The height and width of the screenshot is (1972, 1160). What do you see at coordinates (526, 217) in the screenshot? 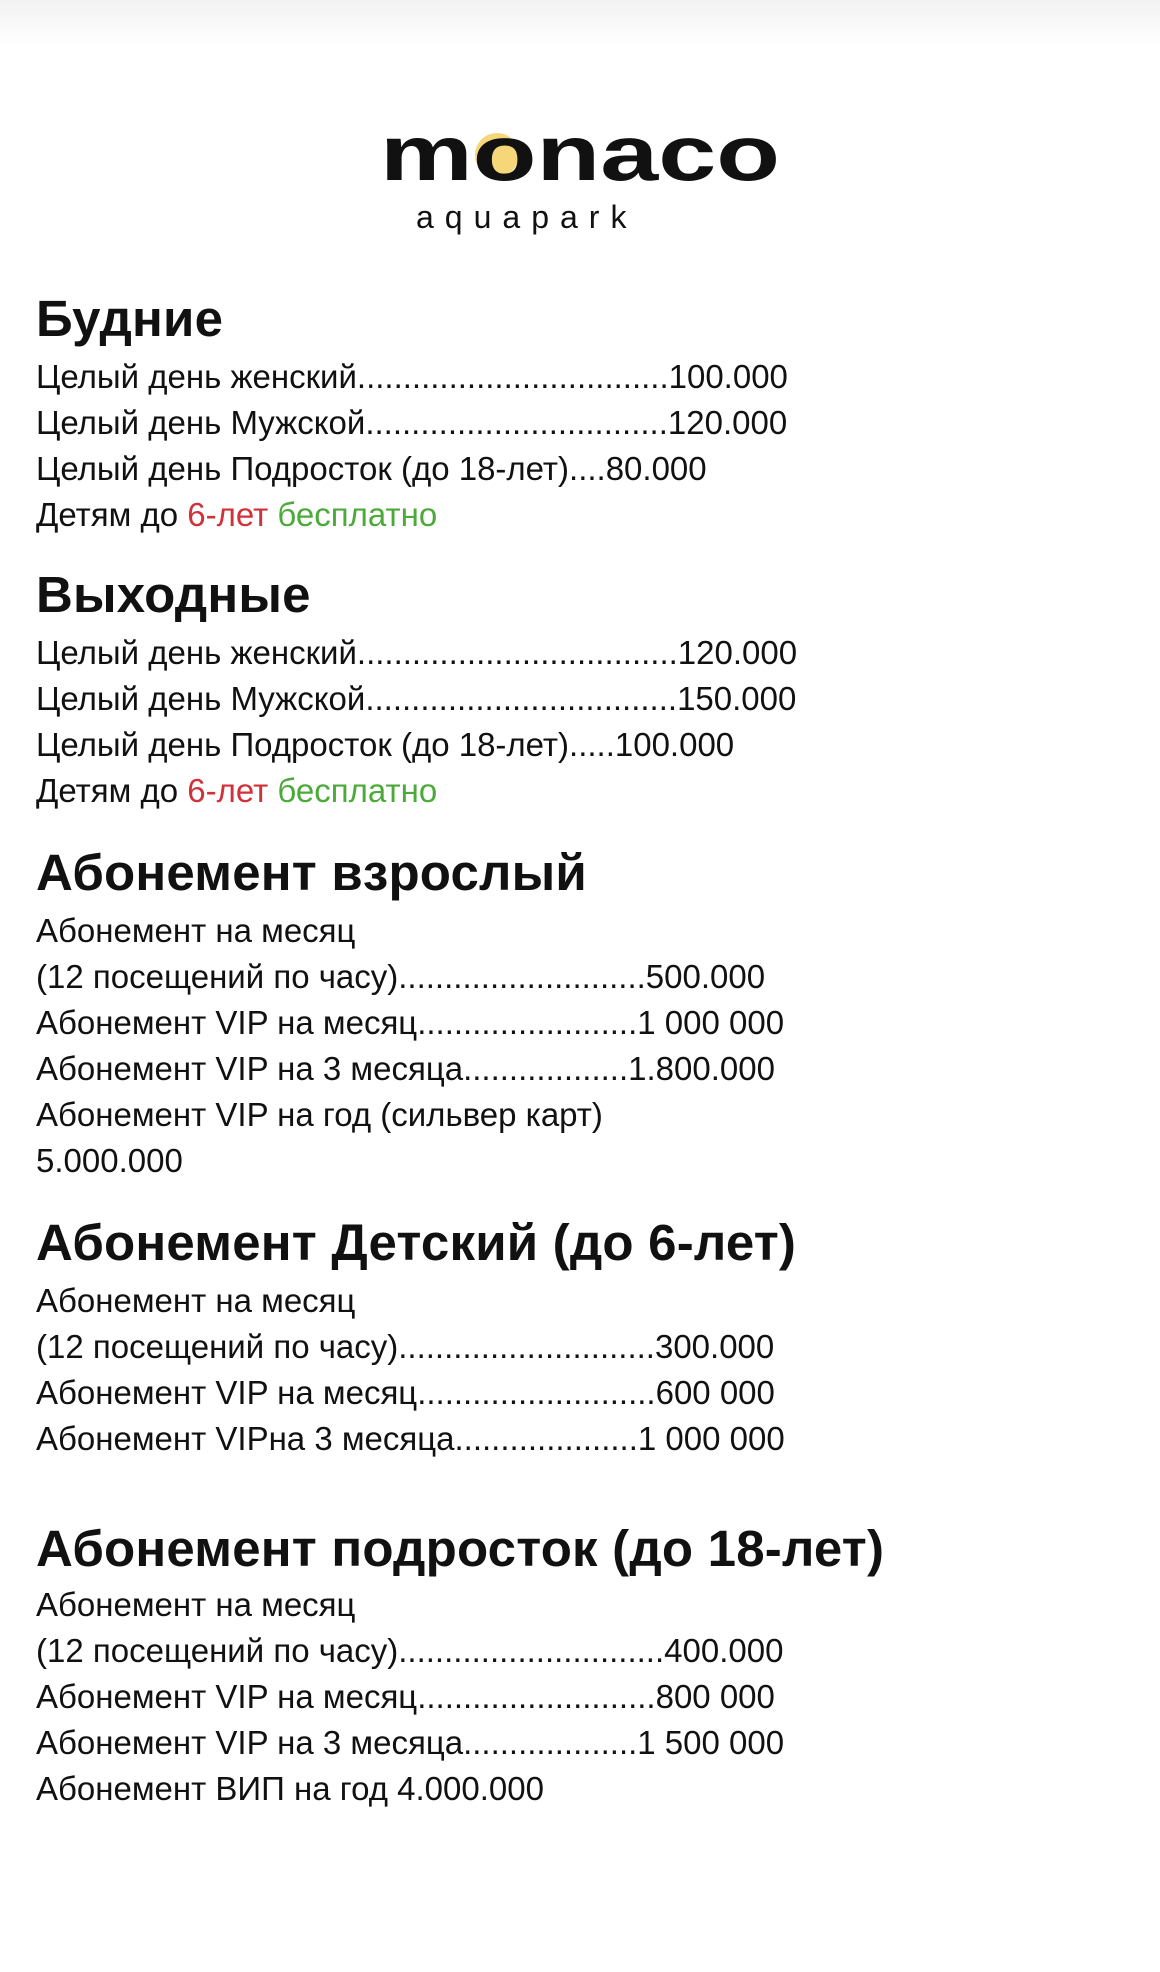
I see `logo-subtitle: aquapark` at bounding box center [526, 217].